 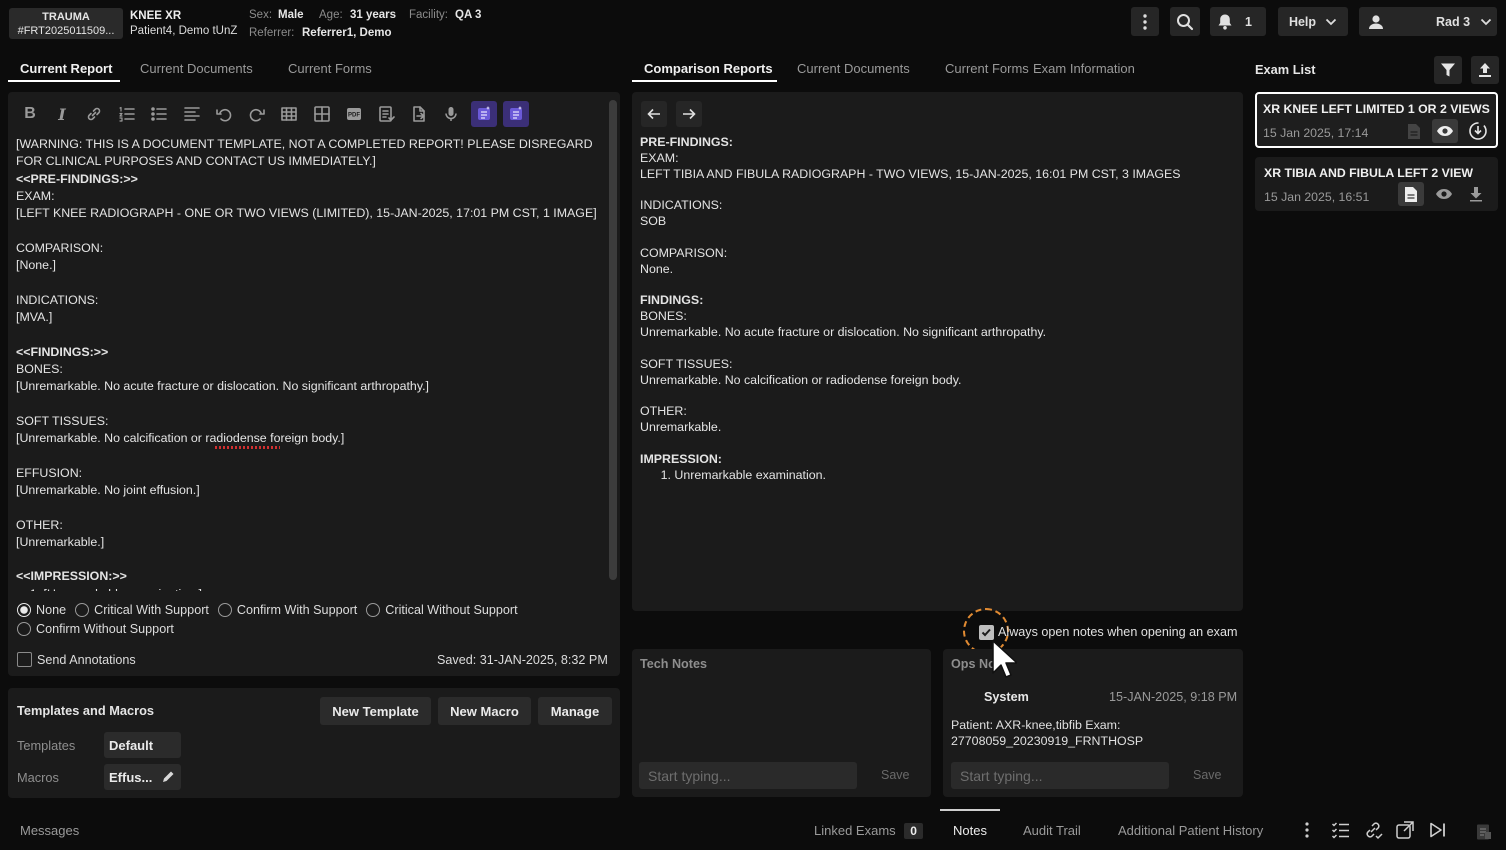 I want to click on send-annotations-checkbox: Send Annotations, so click(x=76, y=659).